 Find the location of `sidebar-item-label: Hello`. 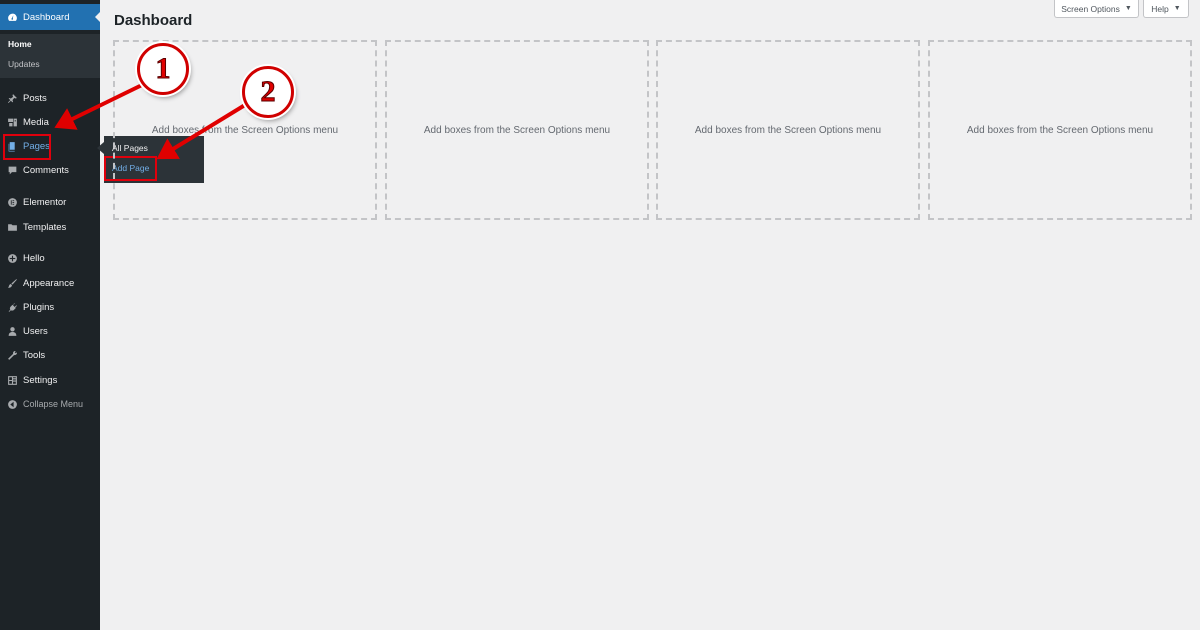

sidebar-item-label: Hello is located at coordinates (34, 258).